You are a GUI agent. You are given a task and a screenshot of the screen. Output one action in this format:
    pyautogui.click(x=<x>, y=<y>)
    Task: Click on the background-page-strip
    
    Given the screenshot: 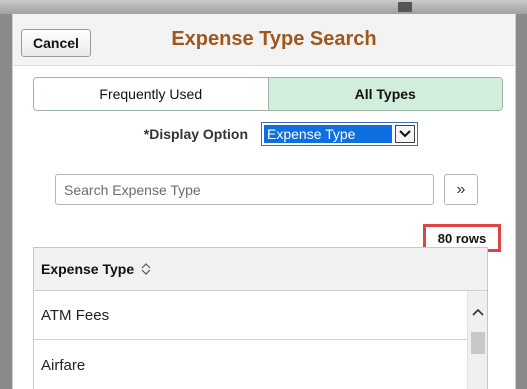 What is the action you would take?
    pyautogui.click(x=263, y=7)
    